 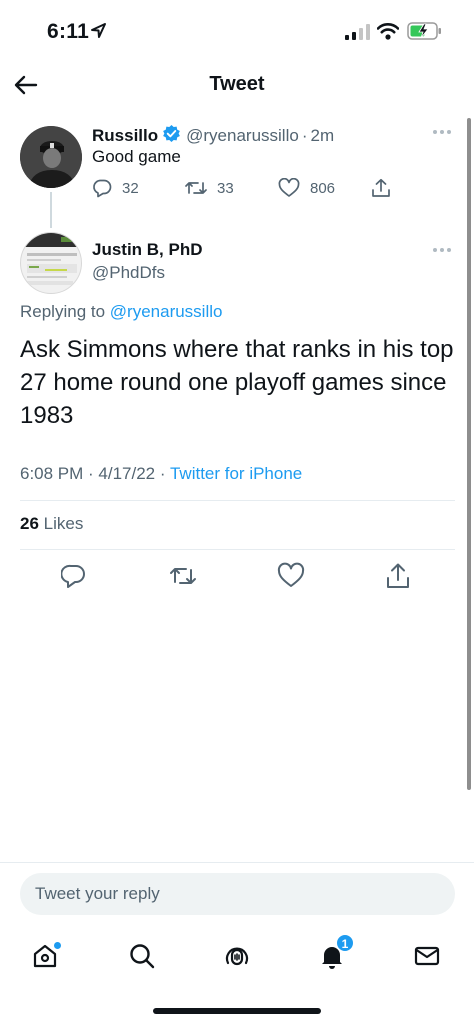 I want to click on likes-summary: 26 Likes, so click(x=51, y=524).